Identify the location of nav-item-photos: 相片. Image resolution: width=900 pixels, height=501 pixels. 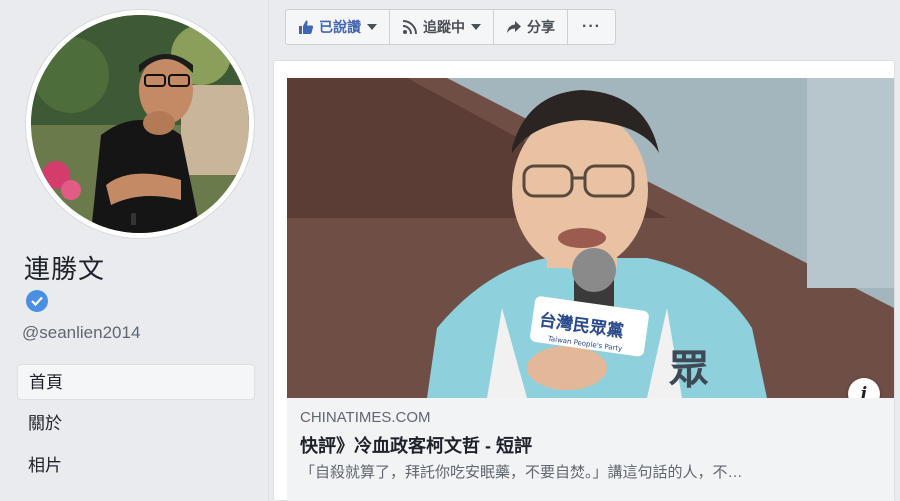
(136, 466).